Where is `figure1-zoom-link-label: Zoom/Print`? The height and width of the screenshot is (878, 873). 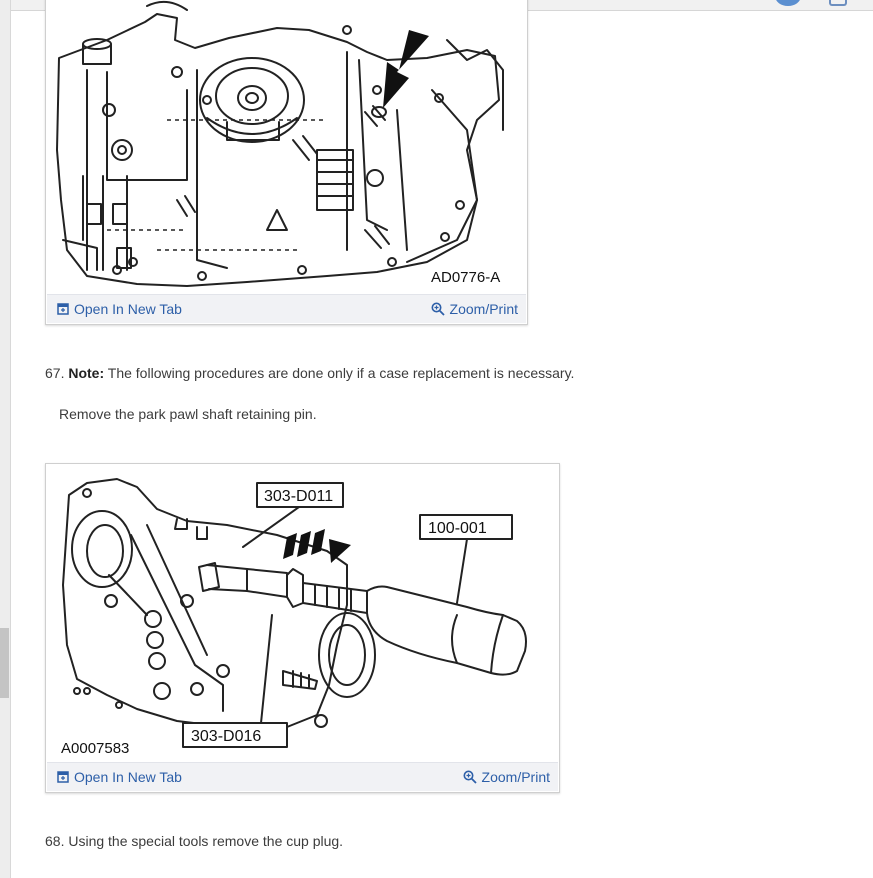 figure1-zoom-link-label: Zoom/Print is located at coordinates (483, 309).